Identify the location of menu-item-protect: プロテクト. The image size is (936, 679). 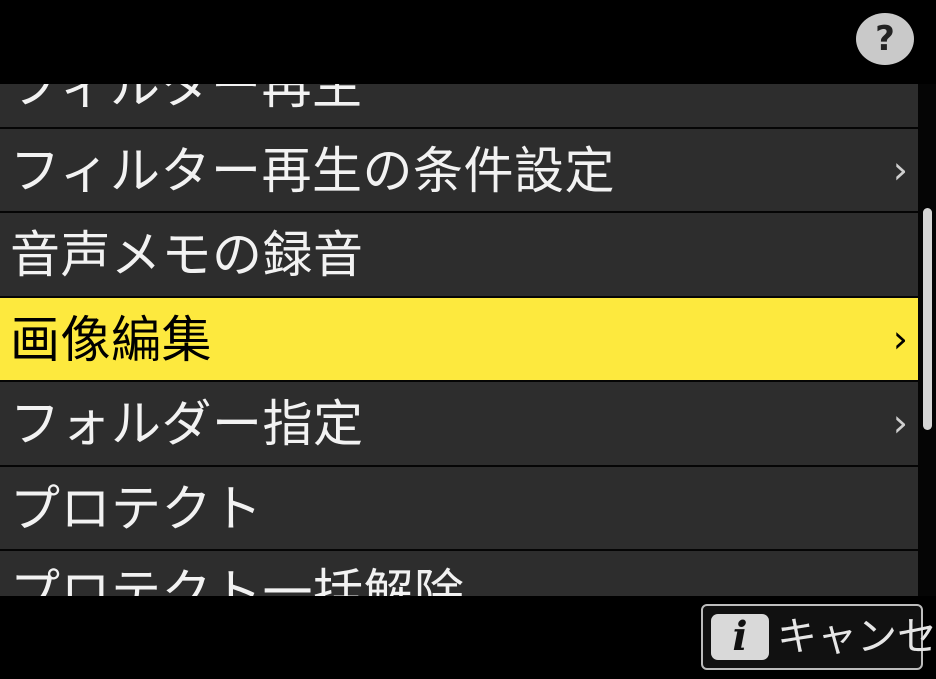
(459, 508).